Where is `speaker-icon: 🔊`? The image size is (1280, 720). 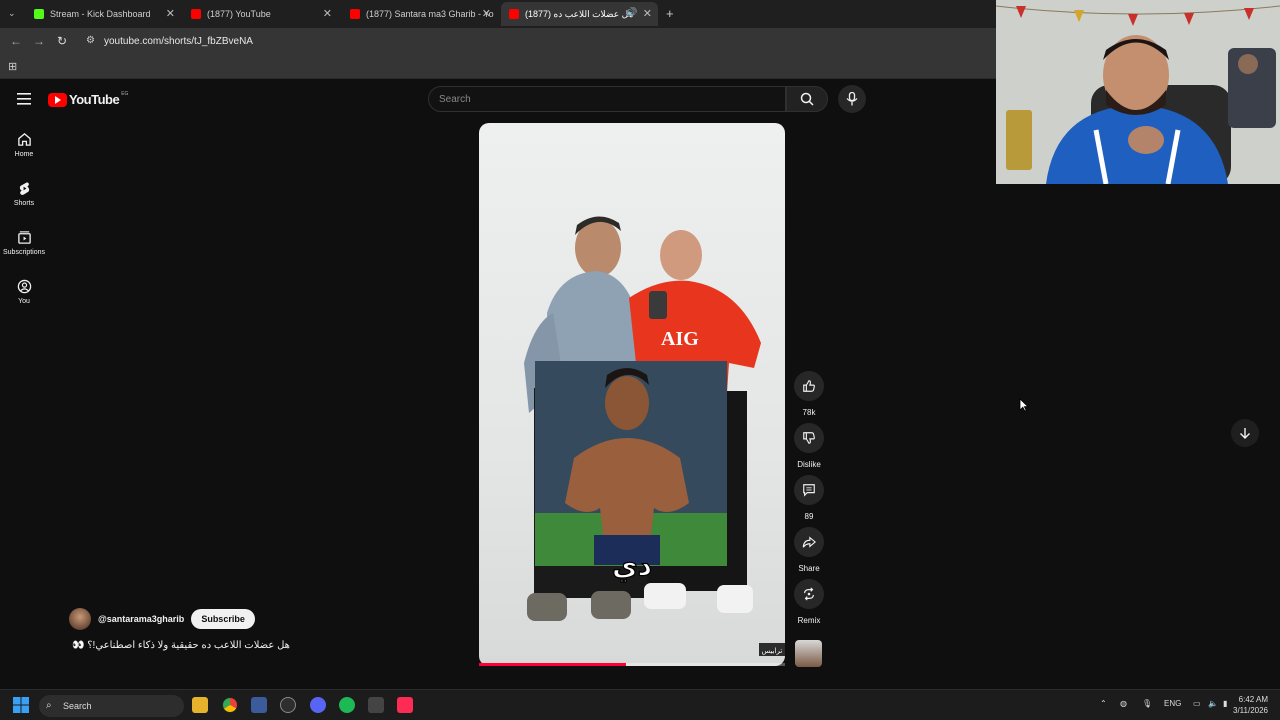 speaker-icon: 🔊 is located at coordinates (631, 12).